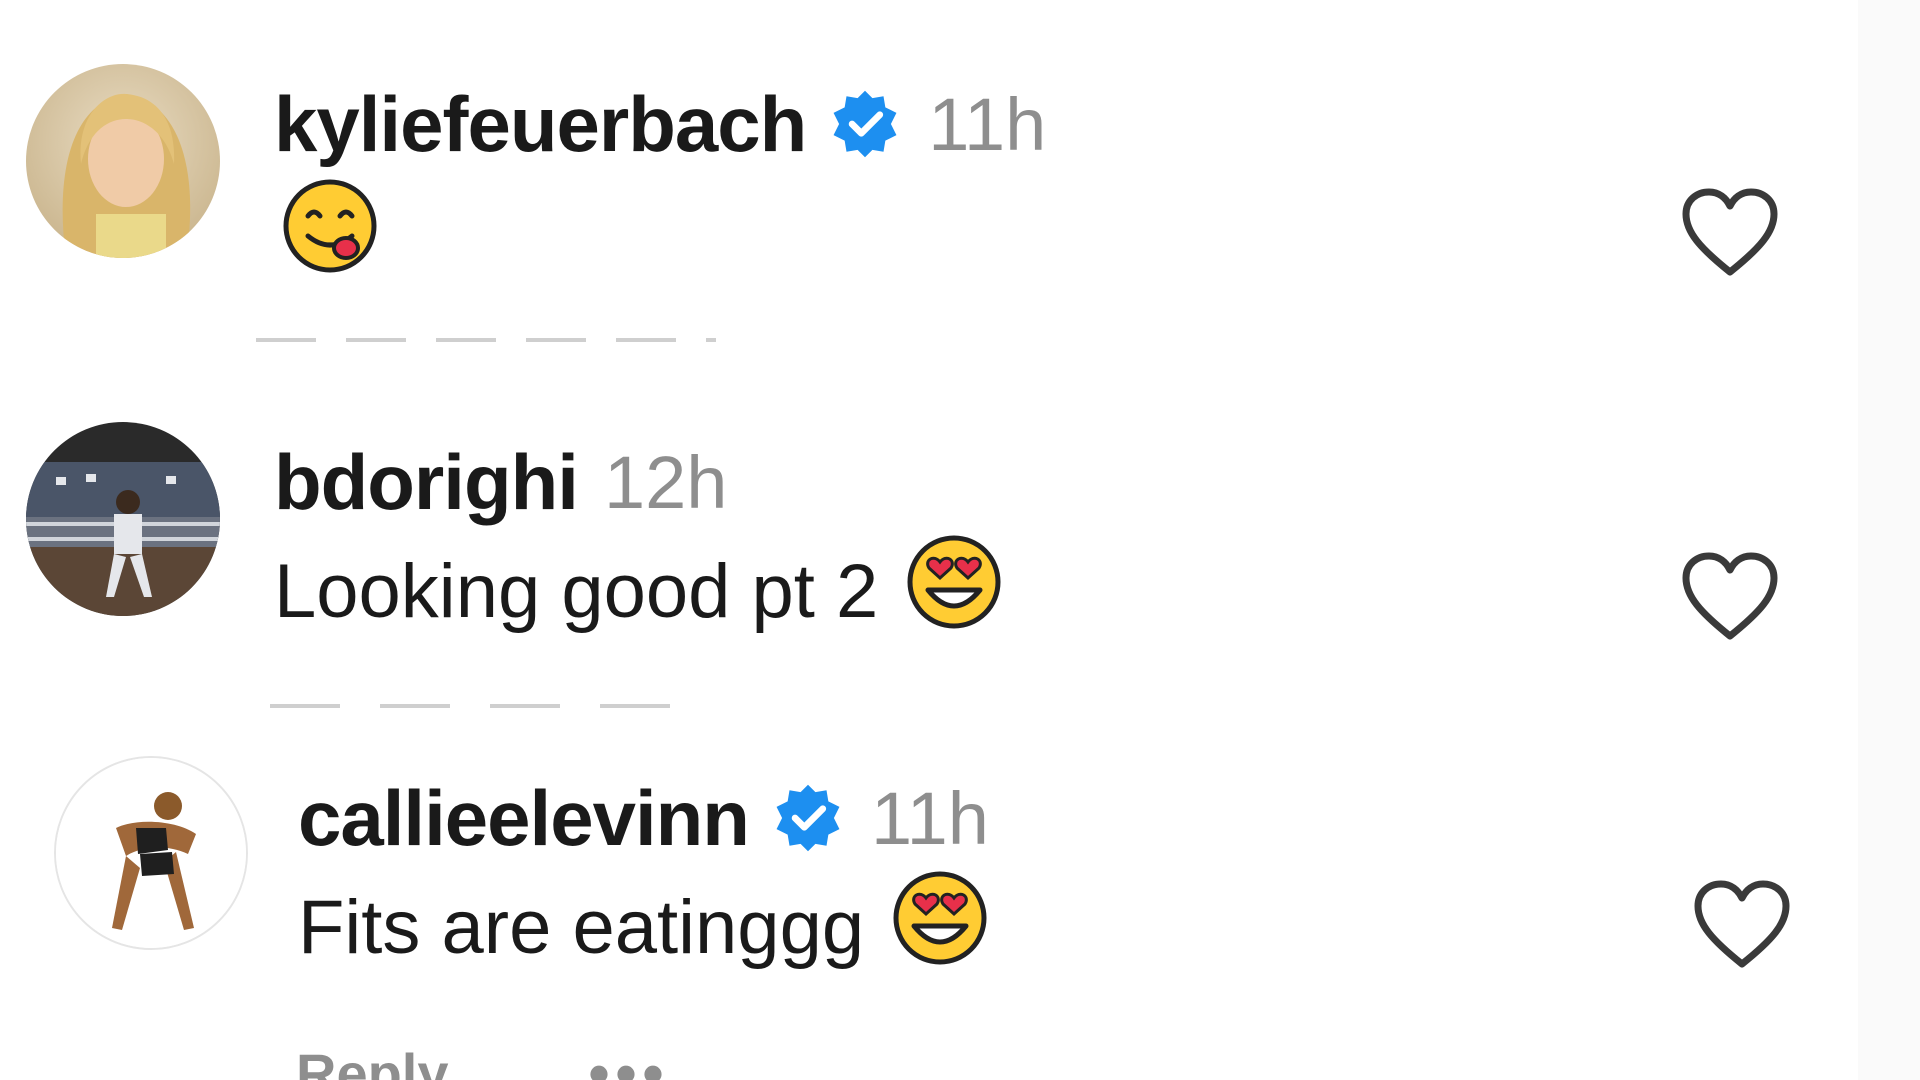 Image resolution: width=1920 pixels, height=1080 pixels. I want to click on comment-text: Looking good pt 2, so click(576, 591).